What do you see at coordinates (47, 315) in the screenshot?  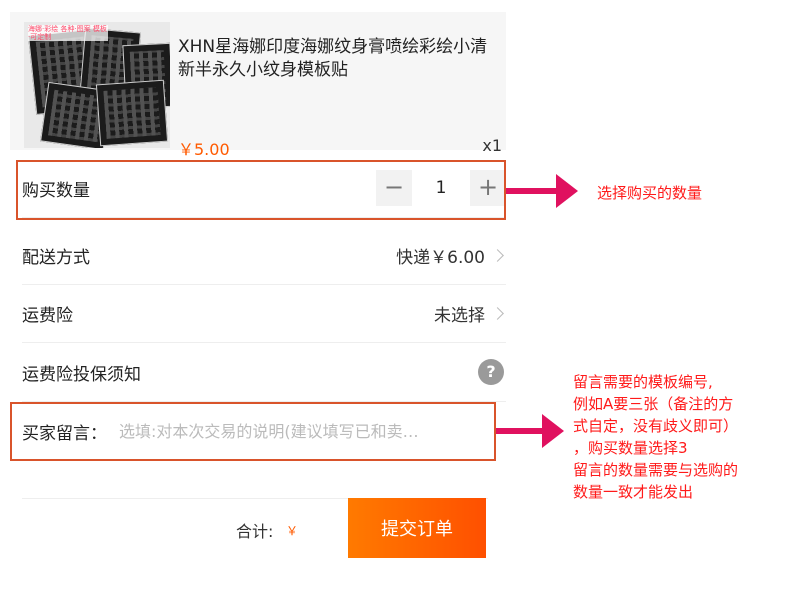 I see `insurance-label: 运费险` at bounding box center [47, 315].